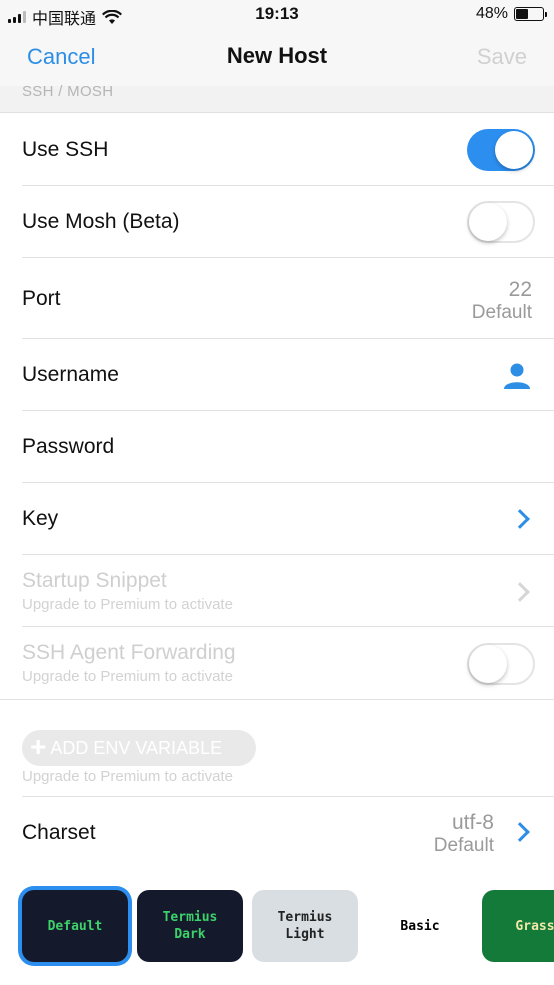 This screenshot has width=554, height=985. What do you see at coordinates (491, 13) in the screenshot?
I see `battery-percent: 48%` at bounding box center [491, 13].